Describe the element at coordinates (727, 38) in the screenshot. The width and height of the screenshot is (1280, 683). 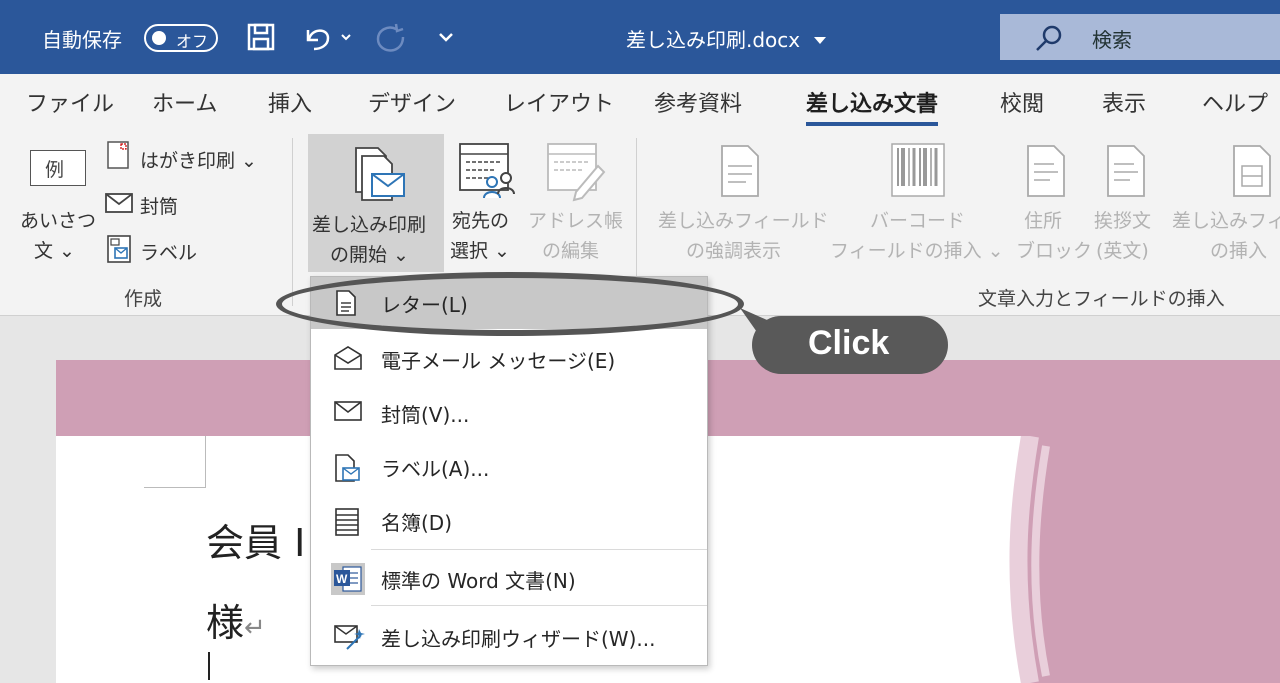
I see `document-title: 差し込み印刷.docx` at that location.